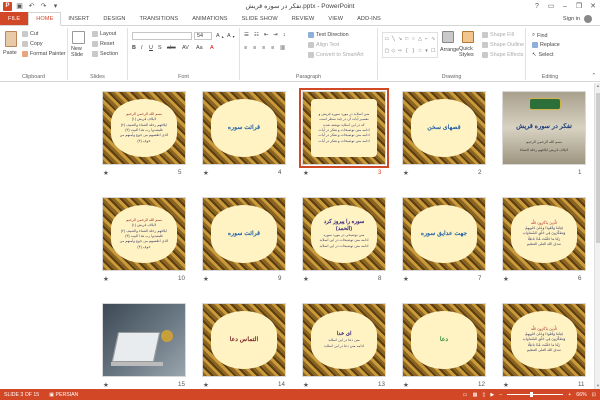 This screenshot has width=600, height=400. Describe the element at coordinates (500, 395) in the screenshot. I see `zoom-out-icon: –` at that location.